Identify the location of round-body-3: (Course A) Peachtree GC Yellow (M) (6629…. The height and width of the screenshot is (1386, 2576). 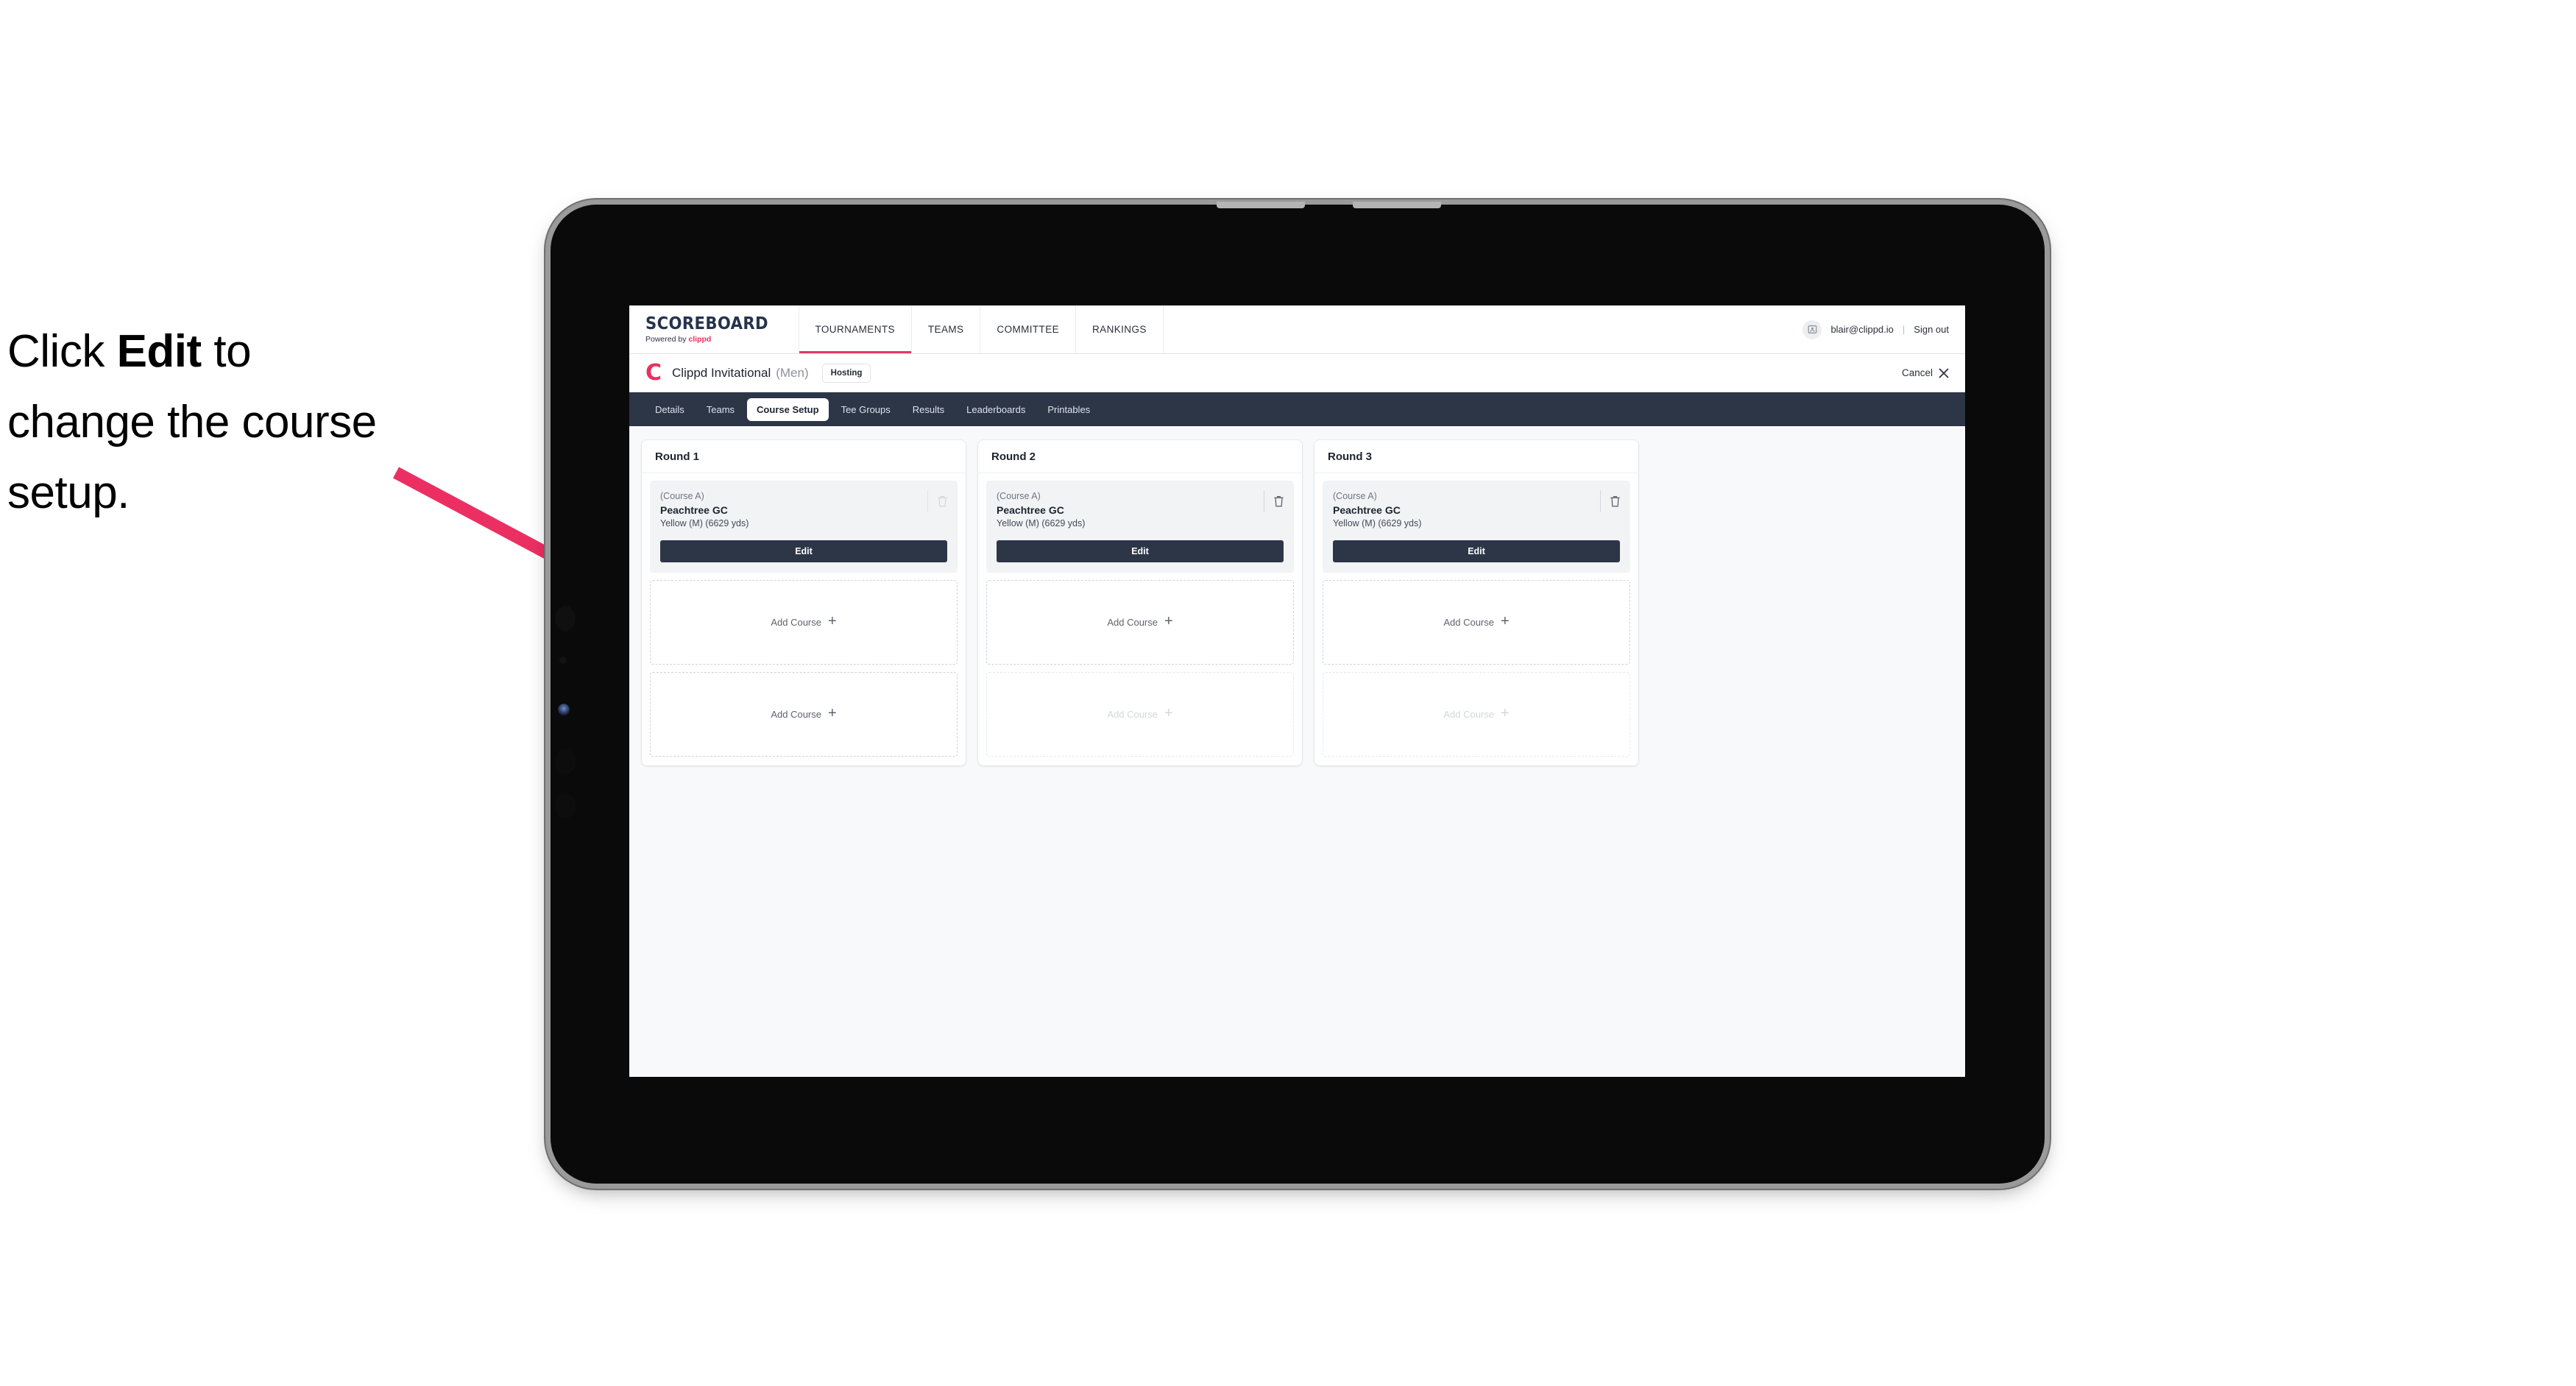
(1476, 619).